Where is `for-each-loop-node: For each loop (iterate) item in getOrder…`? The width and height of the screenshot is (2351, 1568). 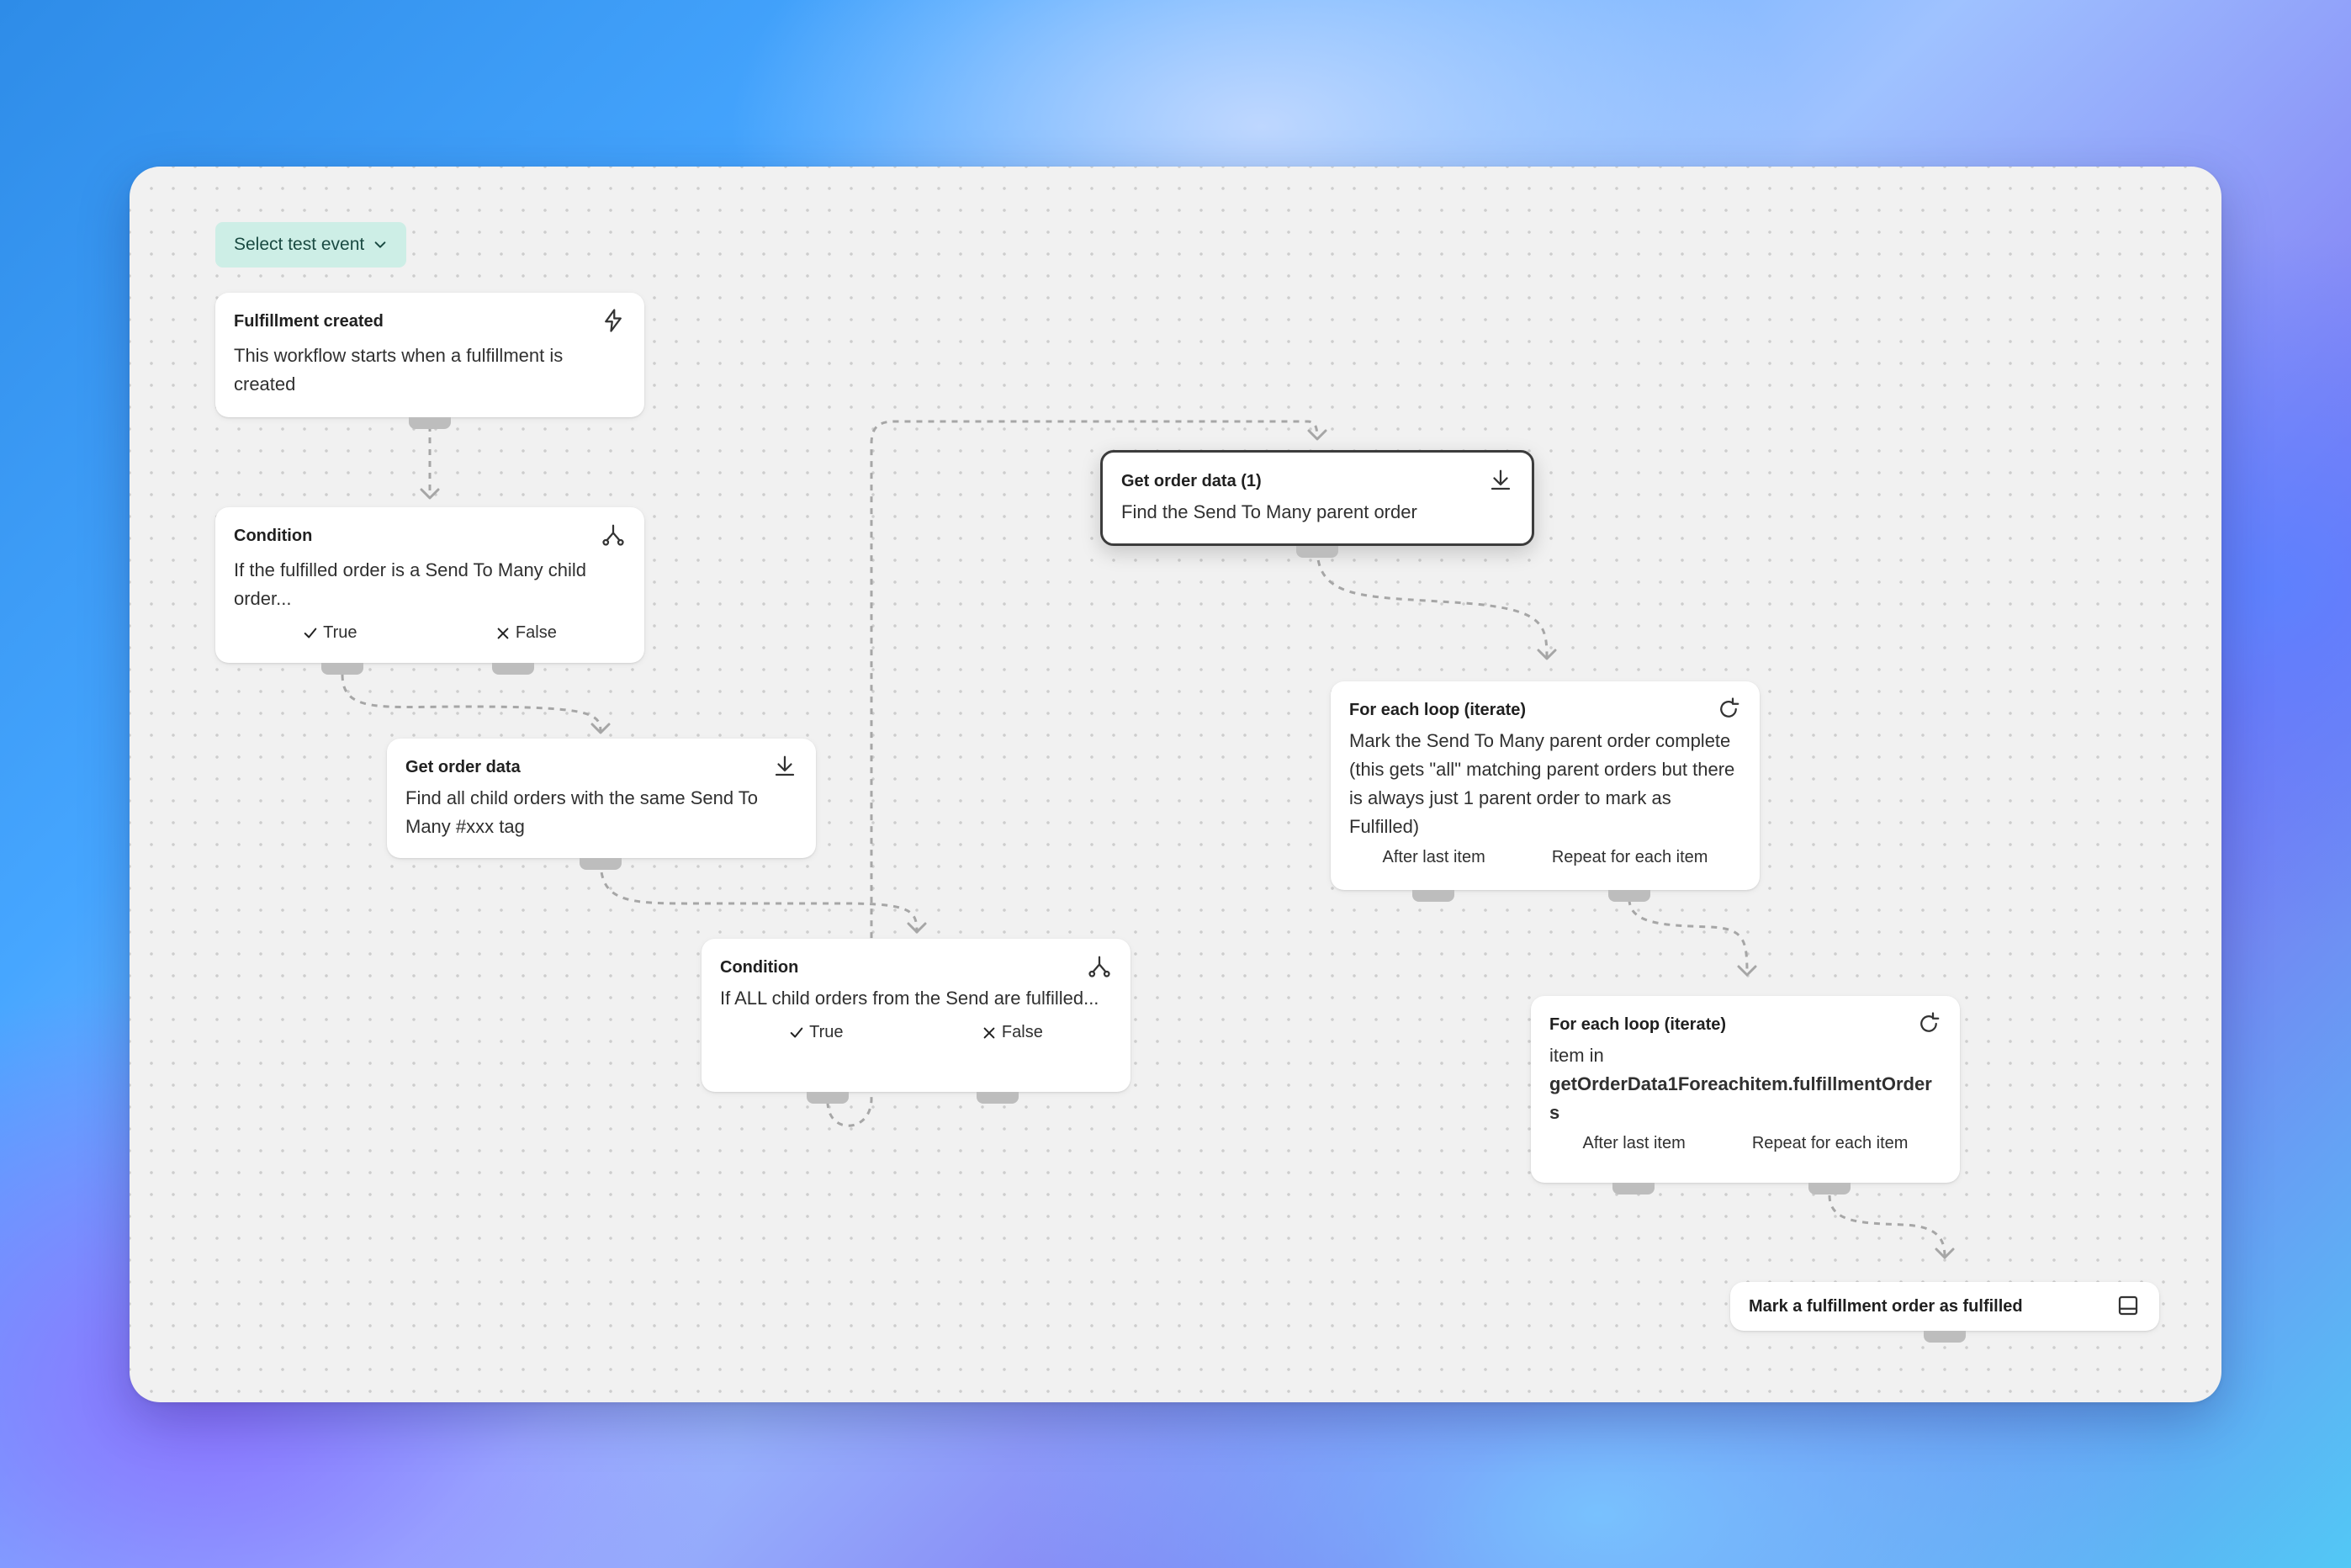
for-each-loop-node: For each loop (iterate) item in getOrder… is located at coordinates (1737, 1087).